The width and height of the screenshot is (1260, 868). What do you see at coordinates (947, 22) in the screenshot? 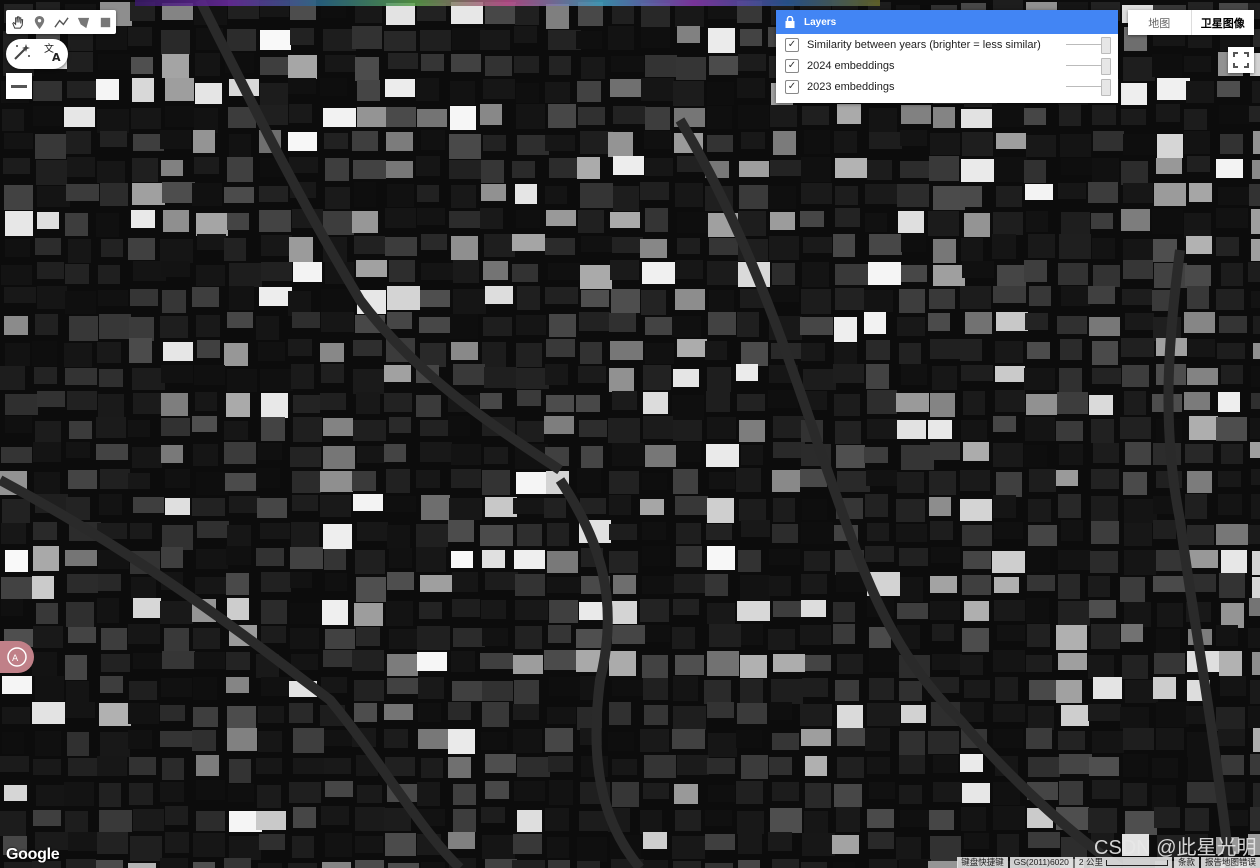
I see `layers-panel-header: Layers` at bounding box center [947, 22].